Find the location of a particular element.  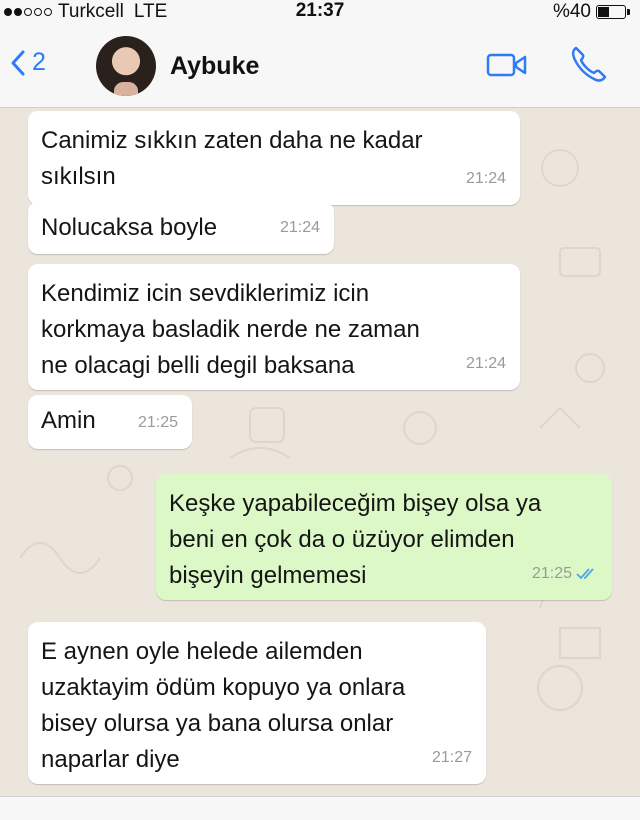

chevron-left-icon is located at coordinates (18, 62).